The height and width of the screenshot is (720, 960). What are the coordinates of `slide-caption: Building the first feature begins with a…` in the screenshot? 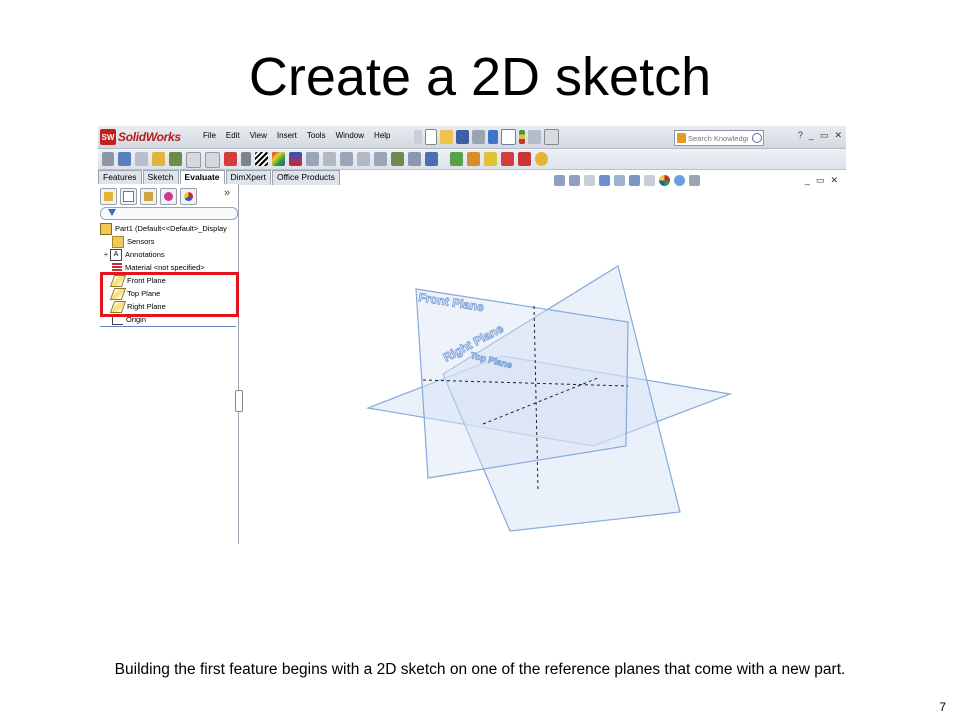 It's located at (480, 669).